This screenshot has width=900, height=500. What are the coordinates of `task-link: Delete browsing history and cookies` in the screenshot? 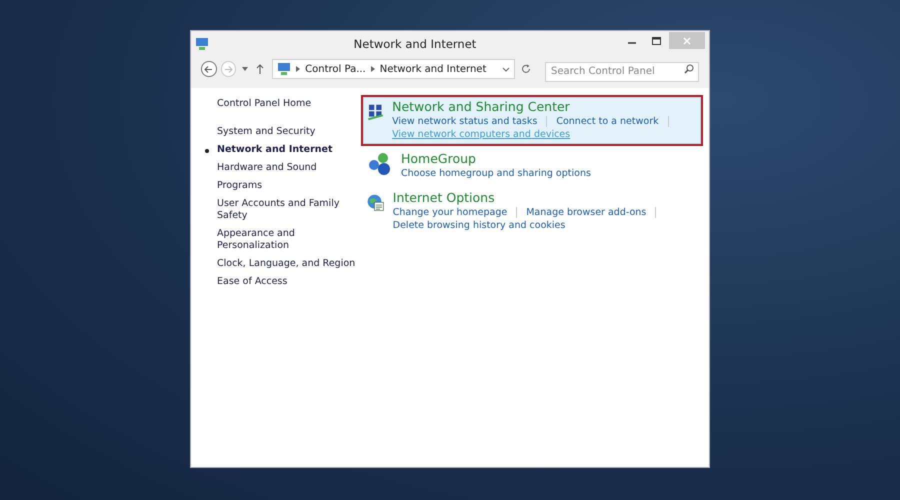 It's located at (479, 225).